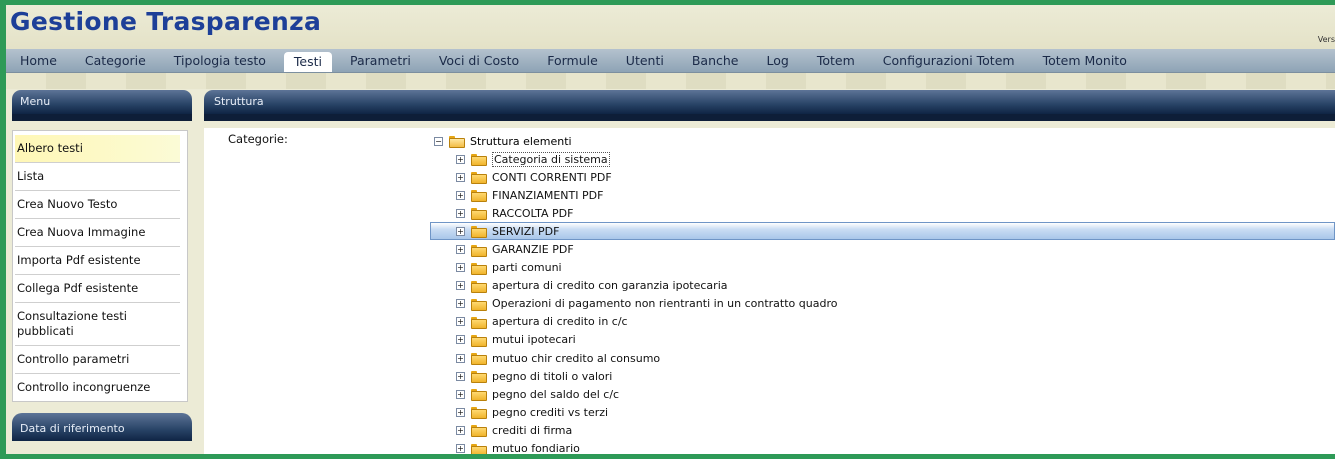  What do you see at coordinates (884, 358) in the screenshot?
I see `tree-item: + mutuo chir credito al consumo` at bounding box center [884, 358].